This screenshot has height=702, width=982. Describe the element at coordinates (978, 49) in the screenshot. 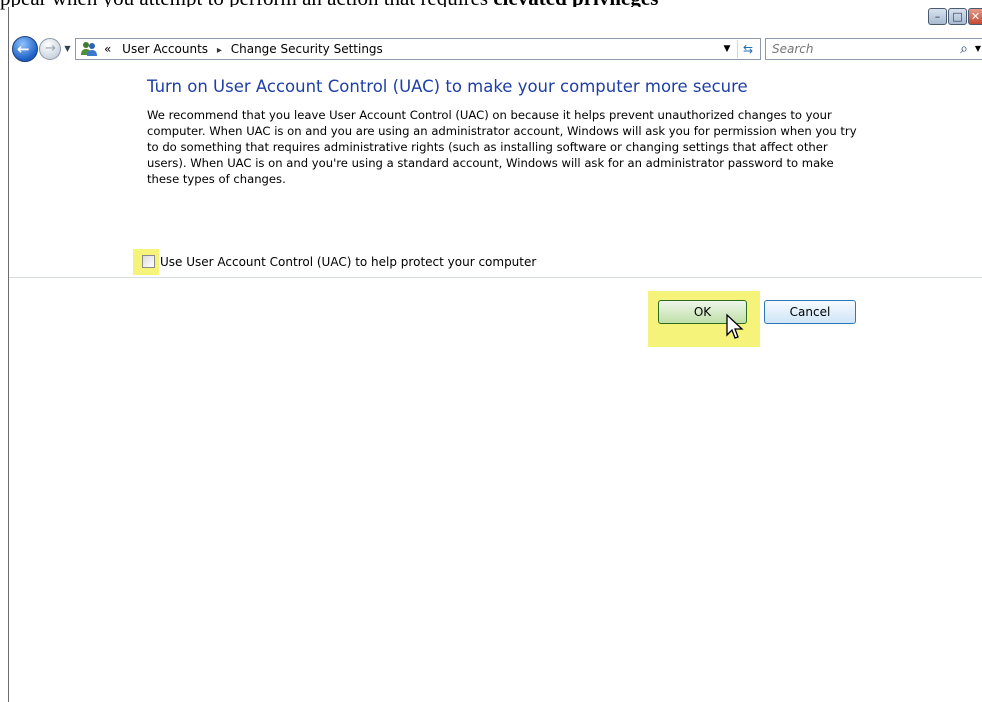

I see `search-options-dropdown: ▼` at that location.